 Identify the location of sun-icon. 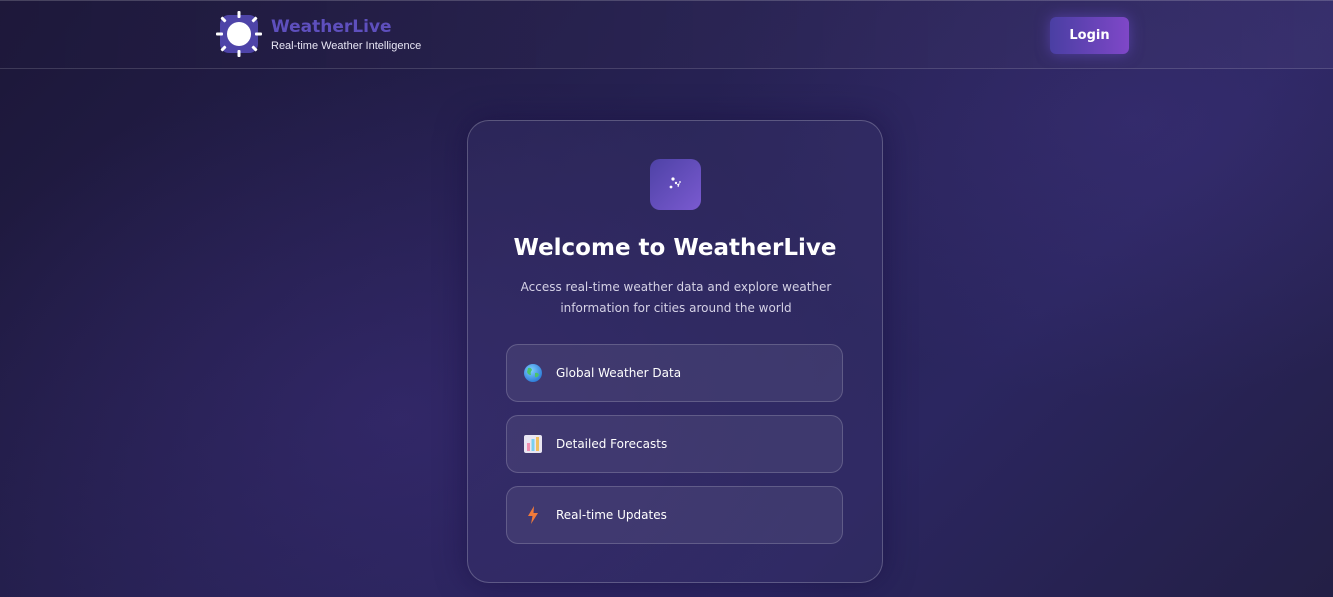
(239, 34).